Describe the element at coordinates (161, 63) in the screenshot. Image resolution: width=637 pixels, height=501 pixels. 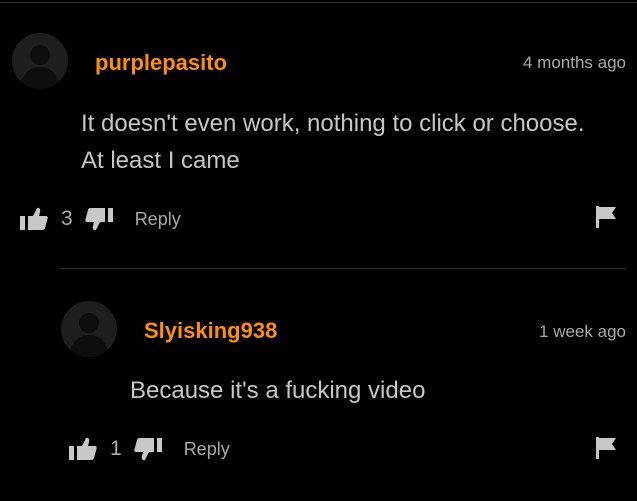
I see `username: purplepasito` at that location.